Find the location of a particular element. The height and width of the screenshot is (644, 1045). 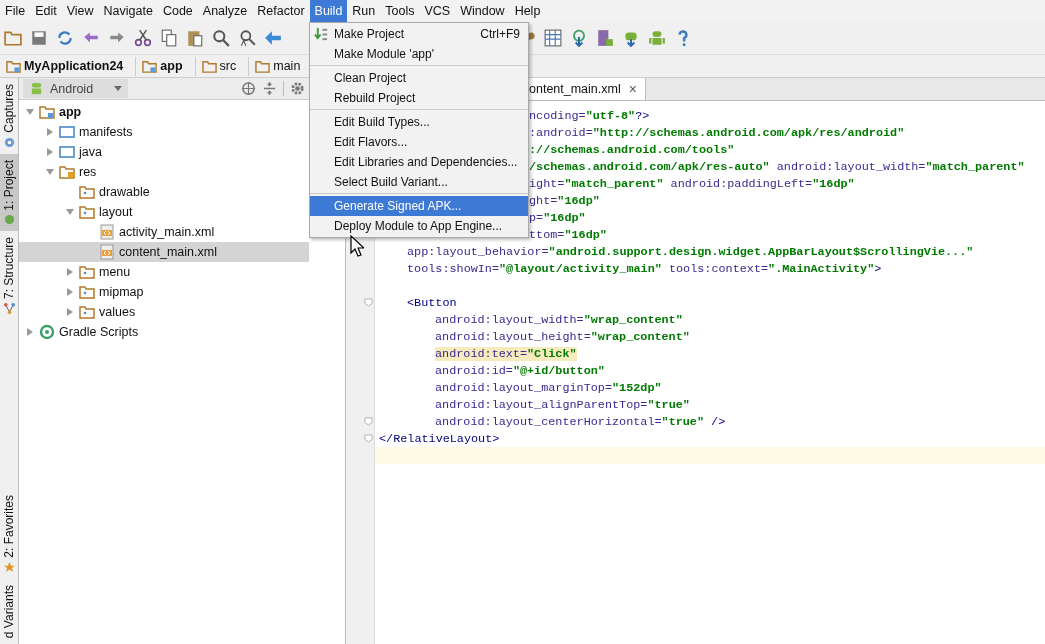

code-line: app:layout_behavior="android.support.design.widget.AppBarLayout$ScrollingVie..." is located at coordinates (690, 251).